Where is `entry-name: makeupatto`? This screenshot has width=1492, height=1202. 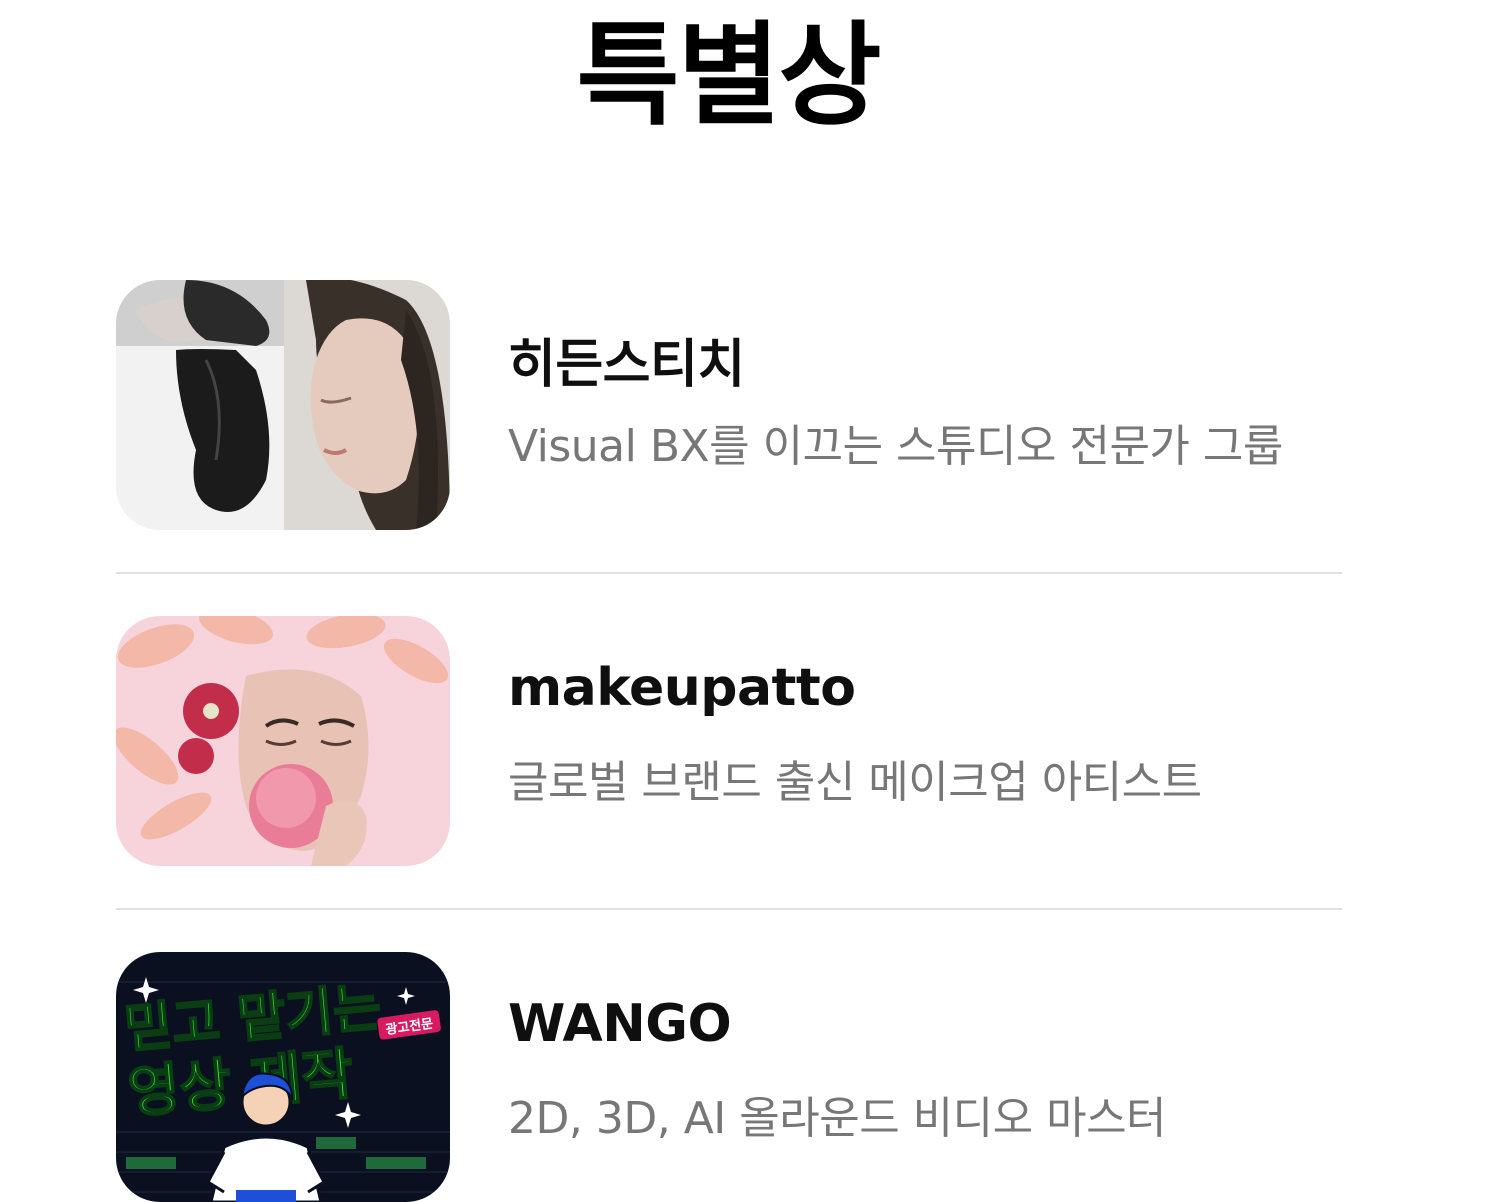
entry-name: makeupatto is located at coordinates (682, 688).